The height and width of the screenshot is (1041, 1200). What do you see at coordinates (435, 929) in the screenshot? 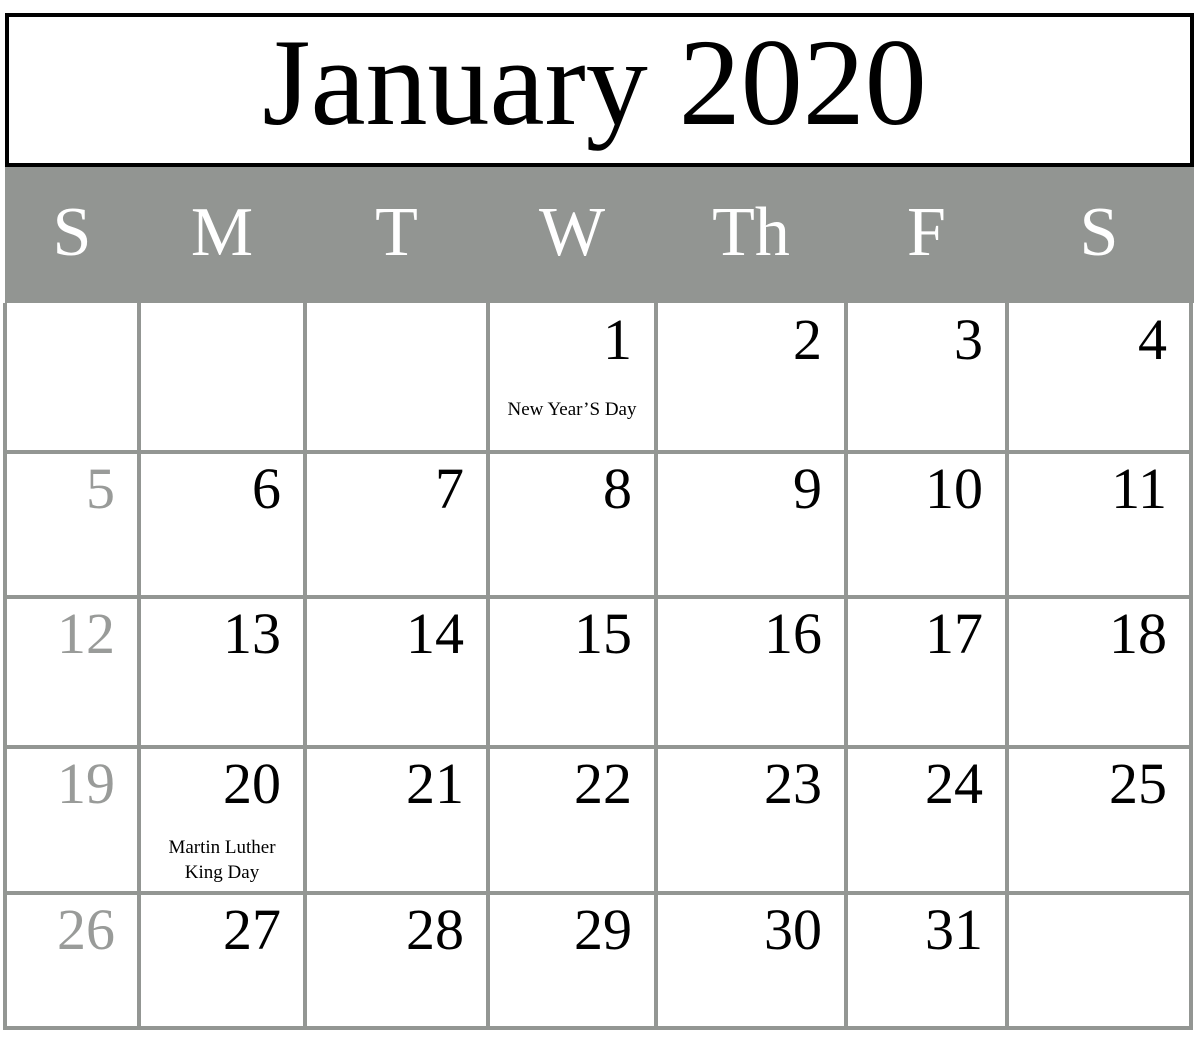
I see `day-number: 28` at bounding box center [435, 929].